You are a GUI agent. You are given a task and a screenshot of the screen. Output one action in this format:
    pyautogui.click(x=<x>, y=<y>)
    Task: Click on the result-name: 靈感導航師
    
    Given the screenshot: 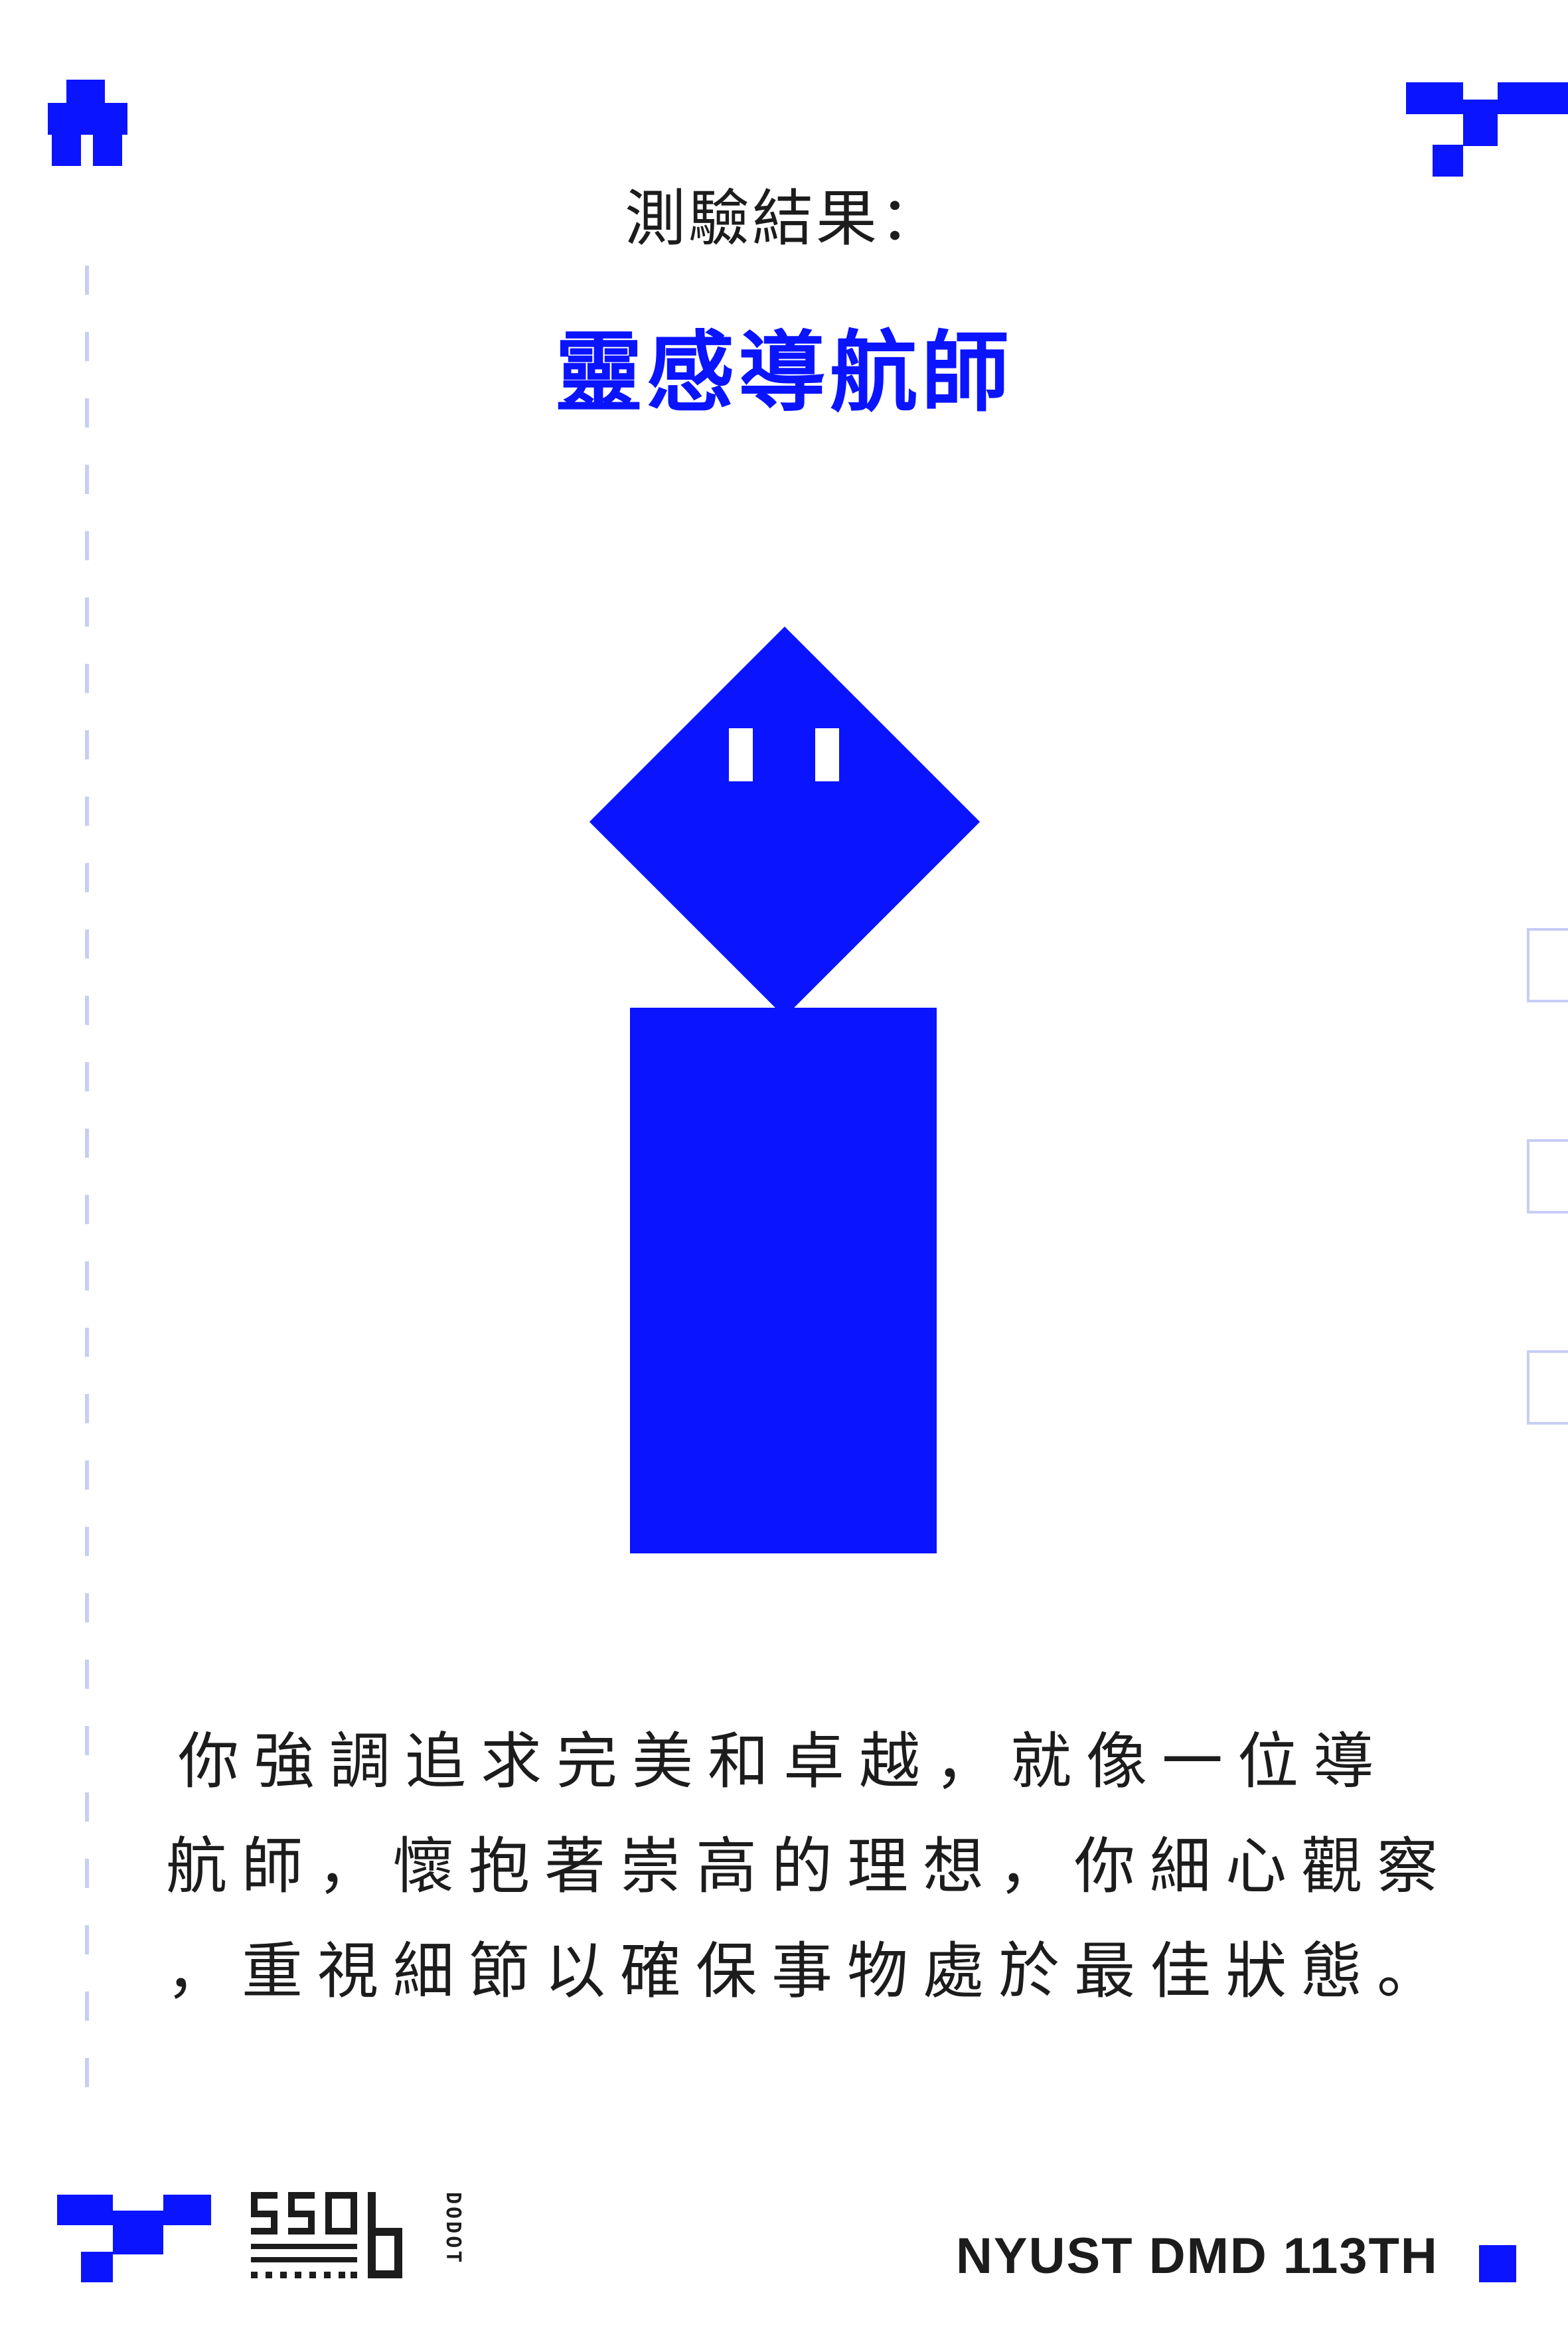 What is the action you would take?
    pyautogui.click(x=784, y=373)
    